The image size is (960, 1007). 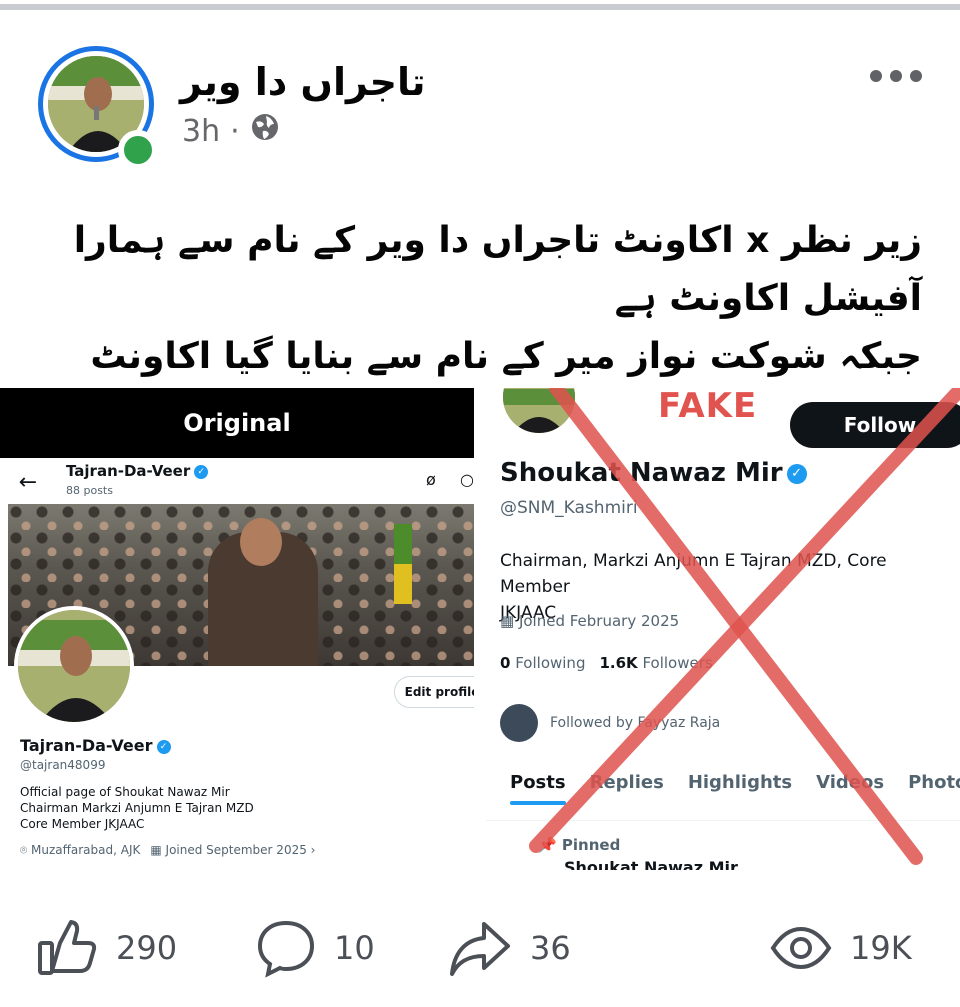 I want to click on share-button: 36, so click(x=509, y=948).